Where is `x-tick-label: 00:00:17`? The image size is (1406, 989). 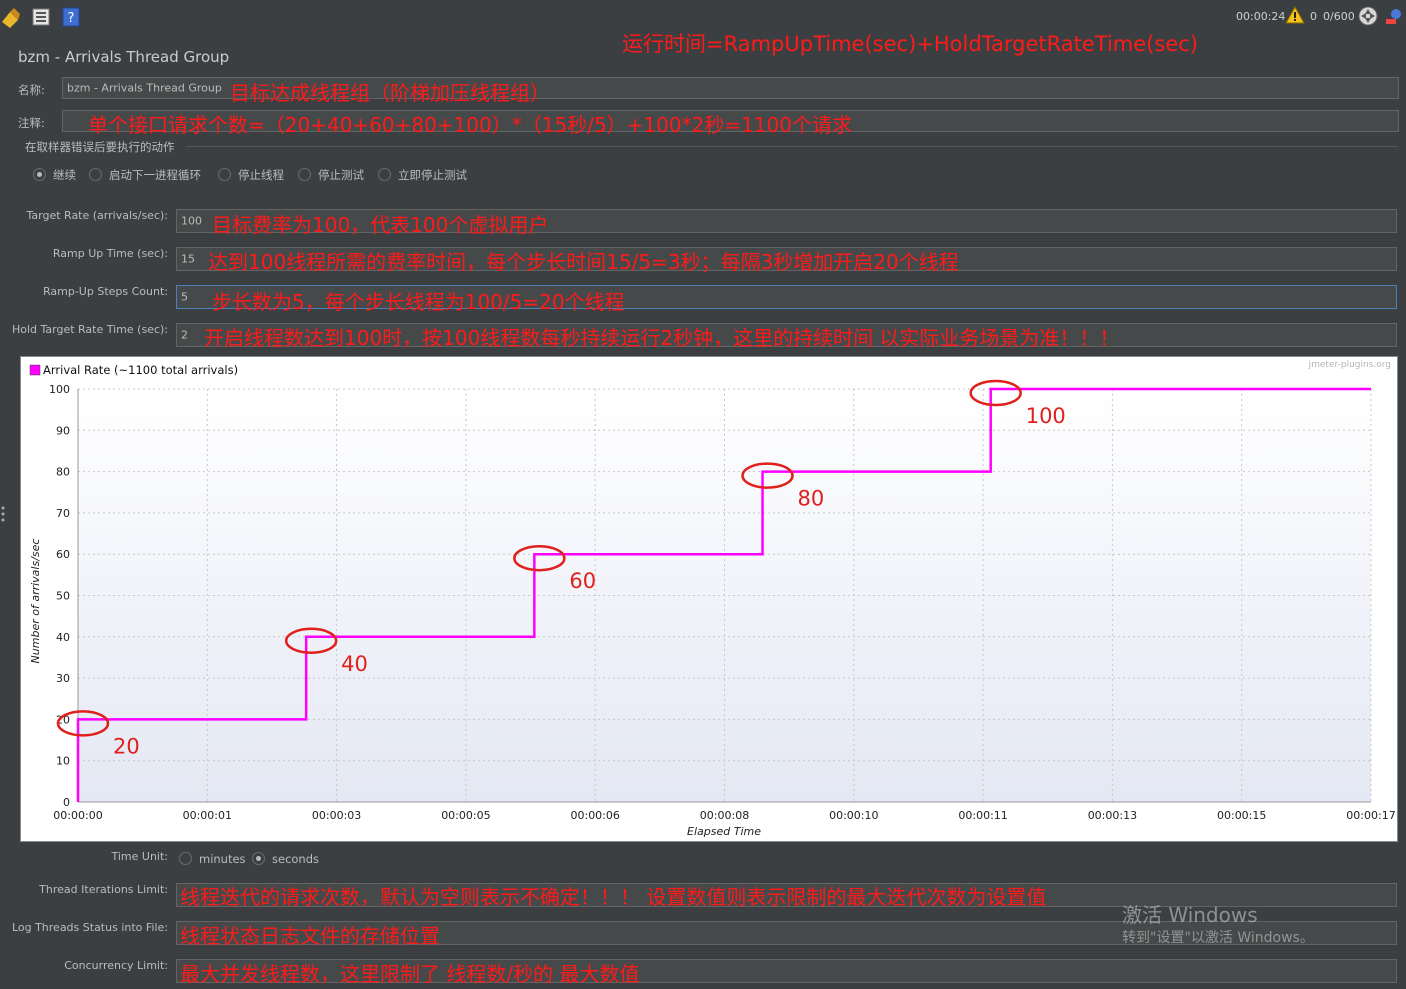 x-tick-label: 00:00:17 is located at coordinates (1370, 815).